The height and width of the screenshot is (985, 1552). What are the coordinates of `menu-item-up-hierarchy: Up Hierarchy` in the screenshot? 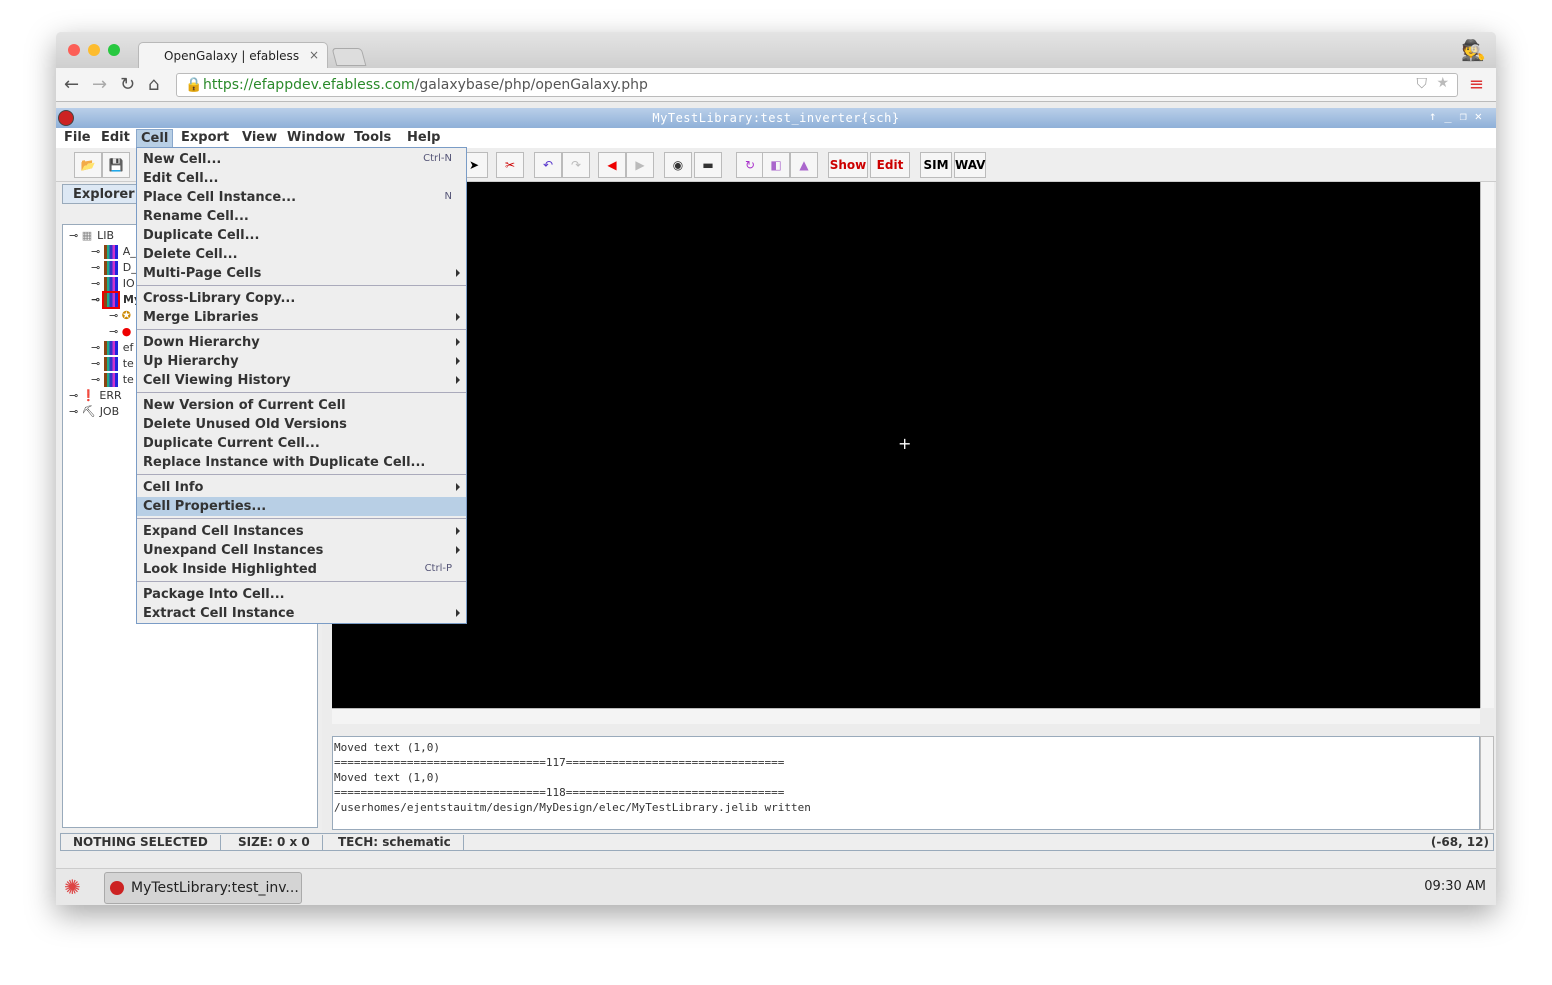 It's located at (301, 361).